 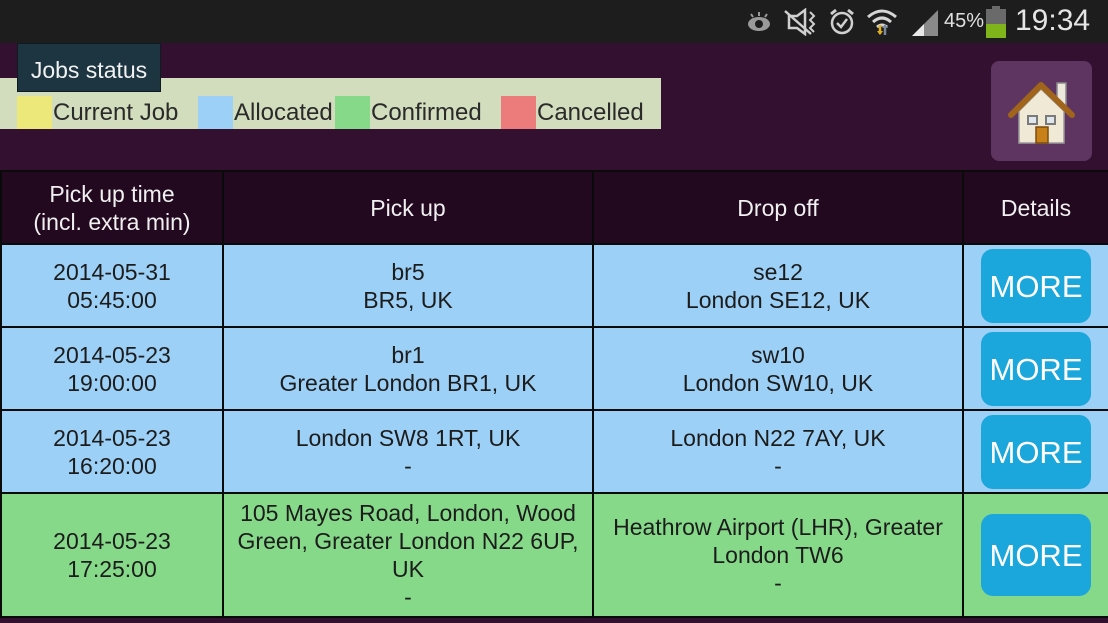 What do you see at coordinates (112, 193) in the screenshot?
I see `header-pickup-time-line1: Pick up time` at bounding box center [112, 193].